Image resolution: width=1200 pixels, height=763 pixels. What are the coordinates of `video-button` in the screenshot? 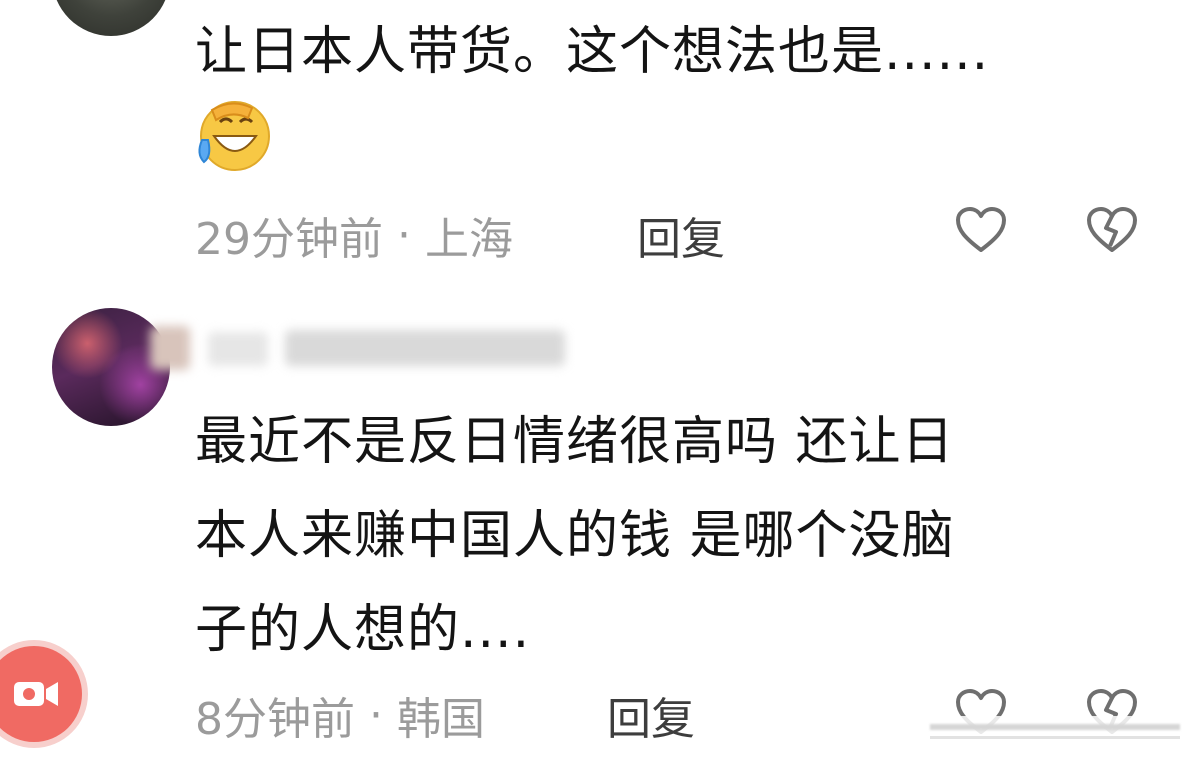 It's located at (41, 694).